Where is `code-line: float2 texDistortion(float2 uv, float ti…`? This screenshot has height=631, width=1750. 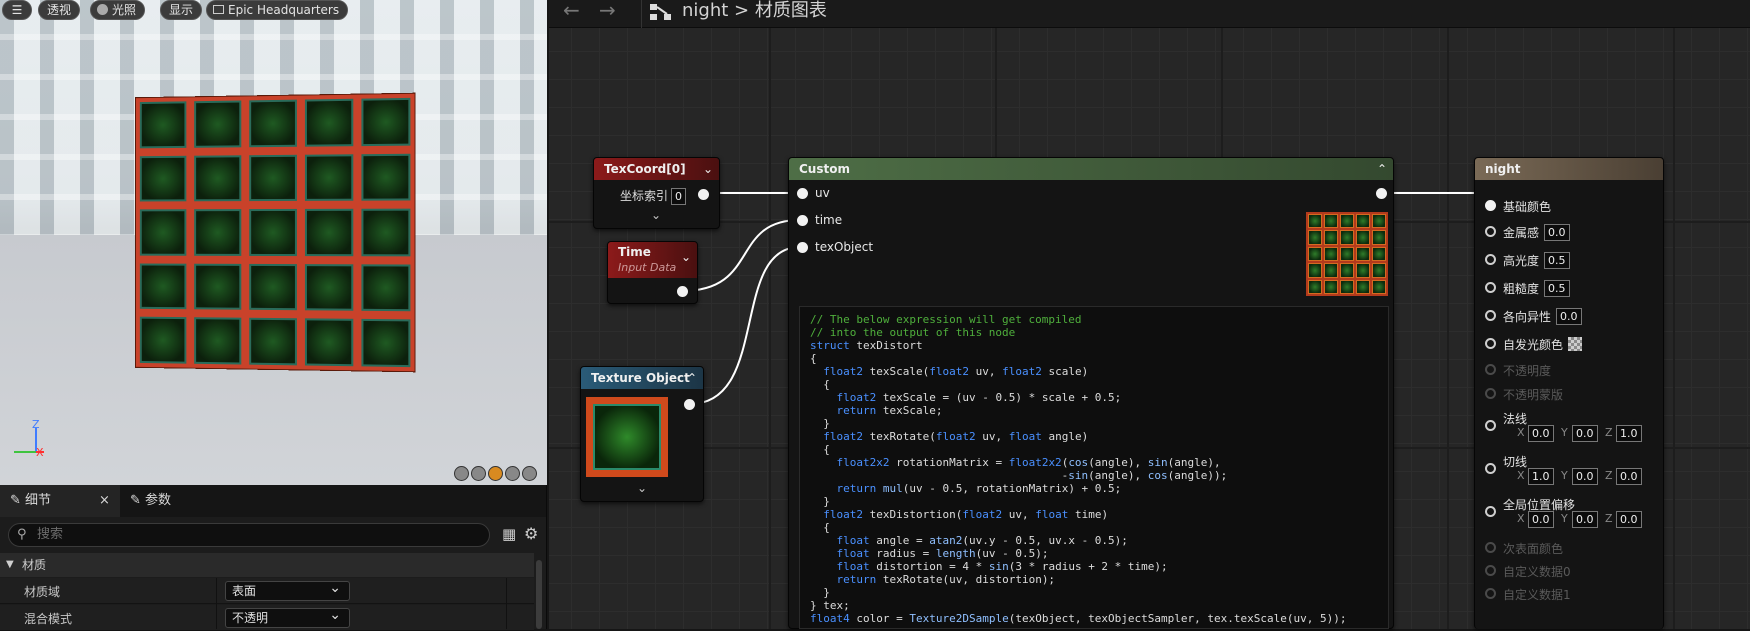
code-line: float2 texDistortion(float2 uv, float ti… is located at coordinates (1094, 514).